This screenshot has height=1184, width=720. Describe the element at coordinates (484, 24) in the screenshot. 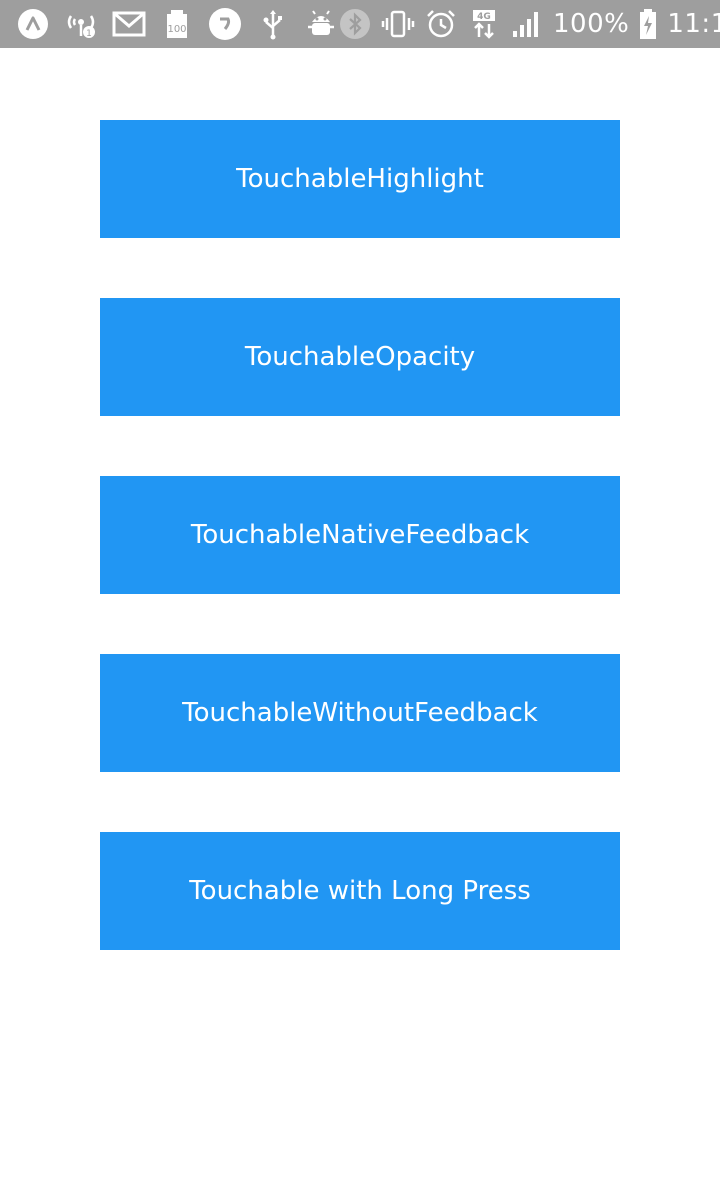

I see `network-4g-icon: 4G` at that location.